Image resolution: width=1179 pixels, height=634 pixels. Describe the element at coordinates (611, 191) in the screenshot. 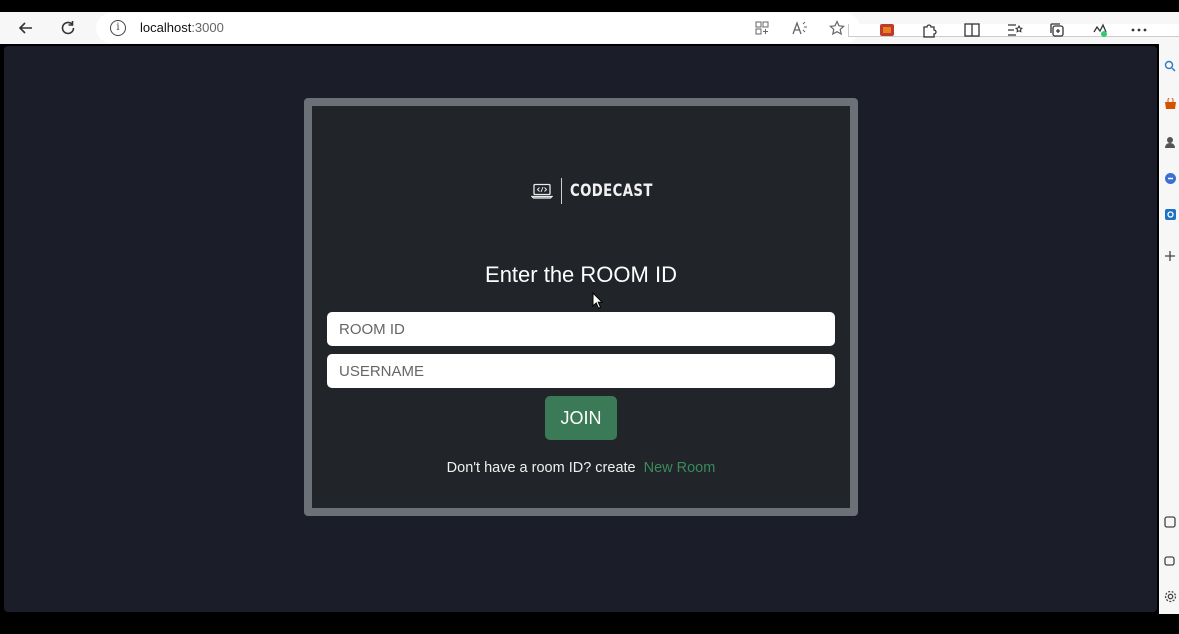

I see `logo-text: CODECAST` at that location.